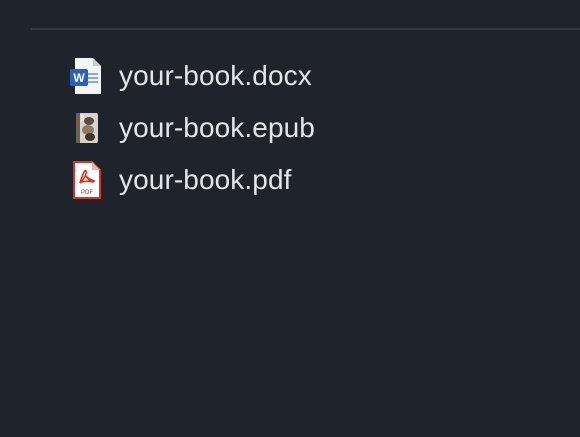  I want to click on list-item-epub: your-book.epub, so click(191, 128).